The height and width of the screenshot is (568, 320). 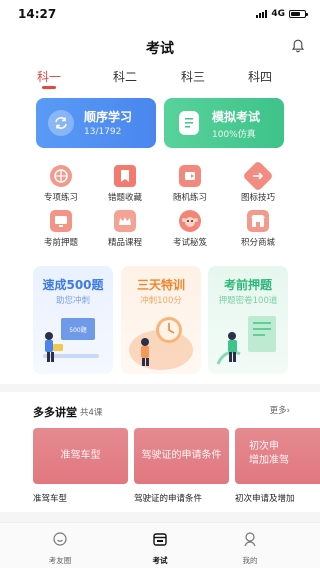 What do you see at coordinates (248, 340) in the screenshot?
I see `reading-illustration` at bounding box center [248, 340].